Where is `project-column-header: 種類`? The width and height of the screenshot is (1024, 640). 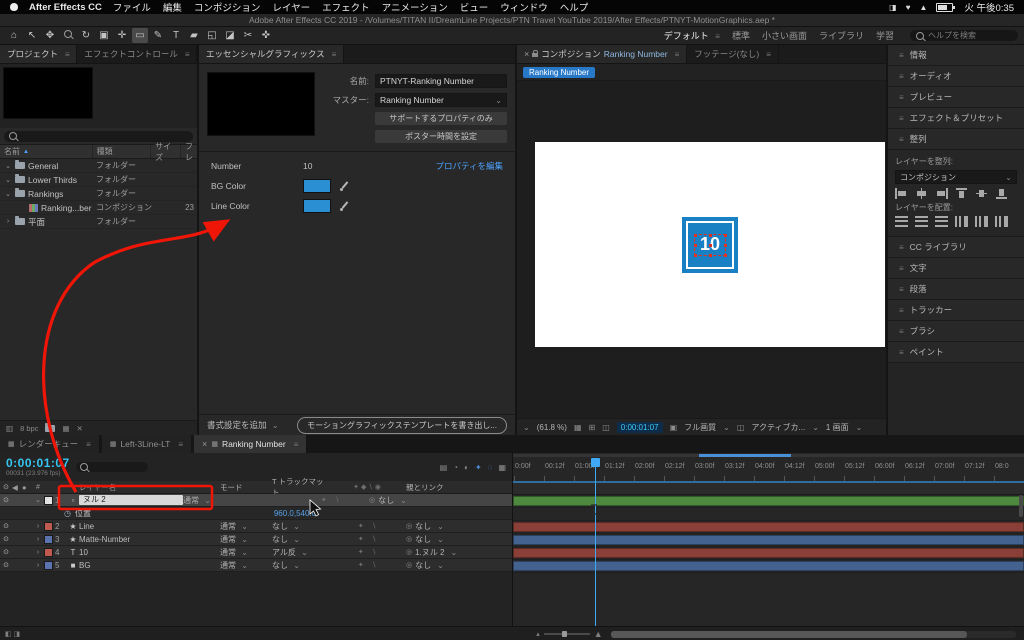 project-column-header: 種類 is located at coordinates (122, 151).